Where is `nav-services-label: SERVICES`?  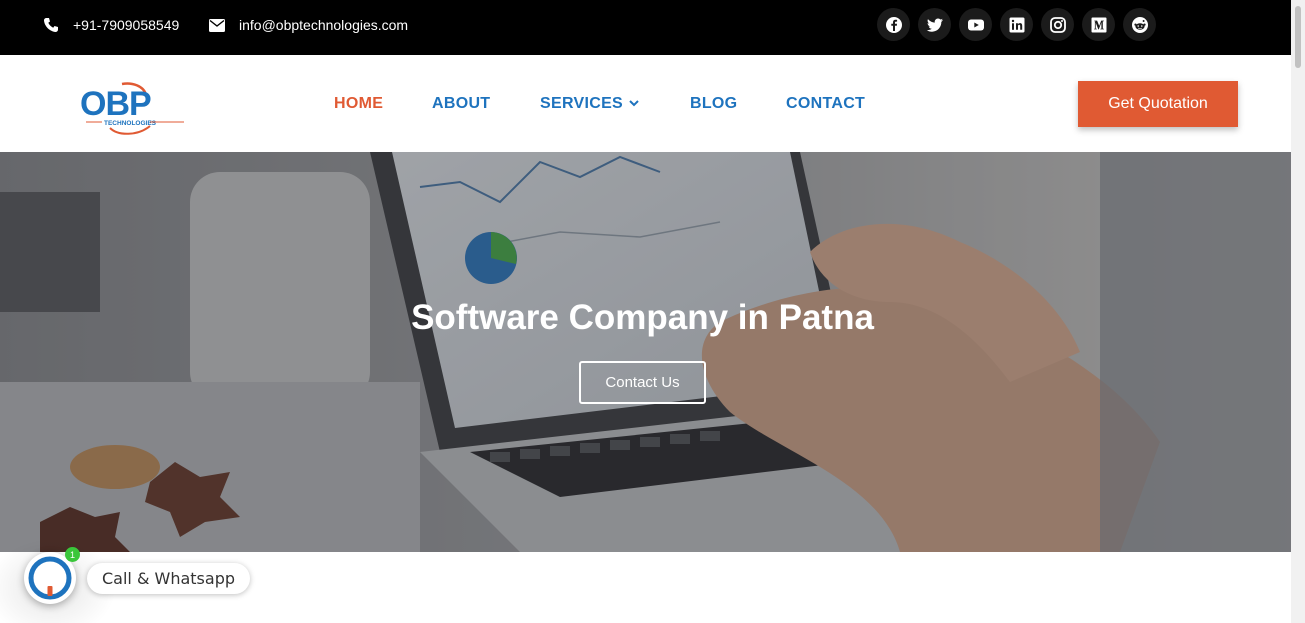
nav-services-label: SERVICES is located at coordinates (582, 103).